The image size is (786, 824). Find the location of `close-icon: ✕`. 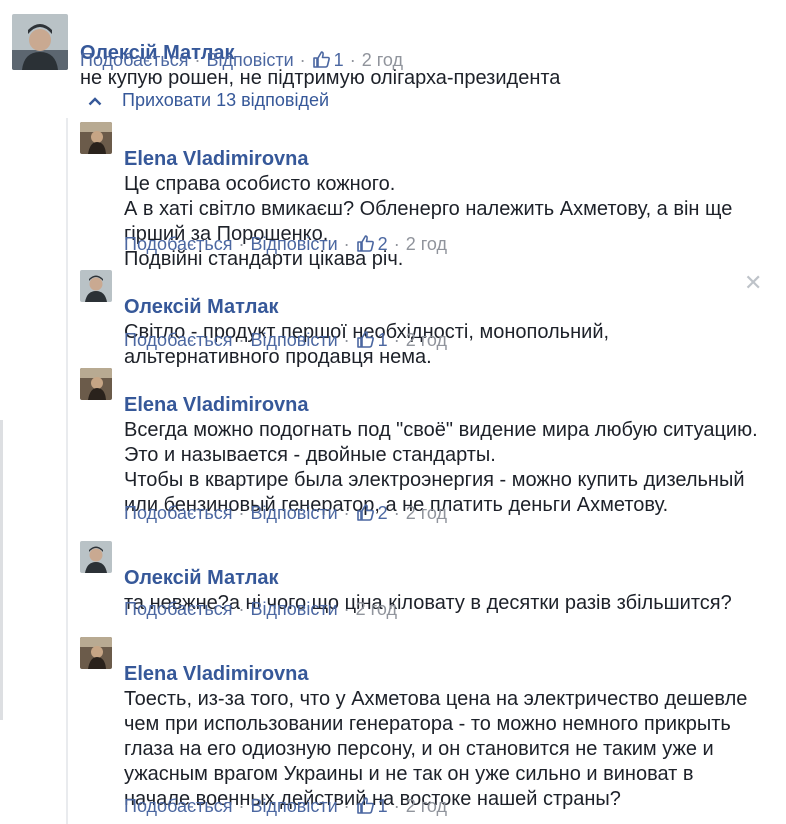

close-icon: ✕ is located at coordinates (753, 283).